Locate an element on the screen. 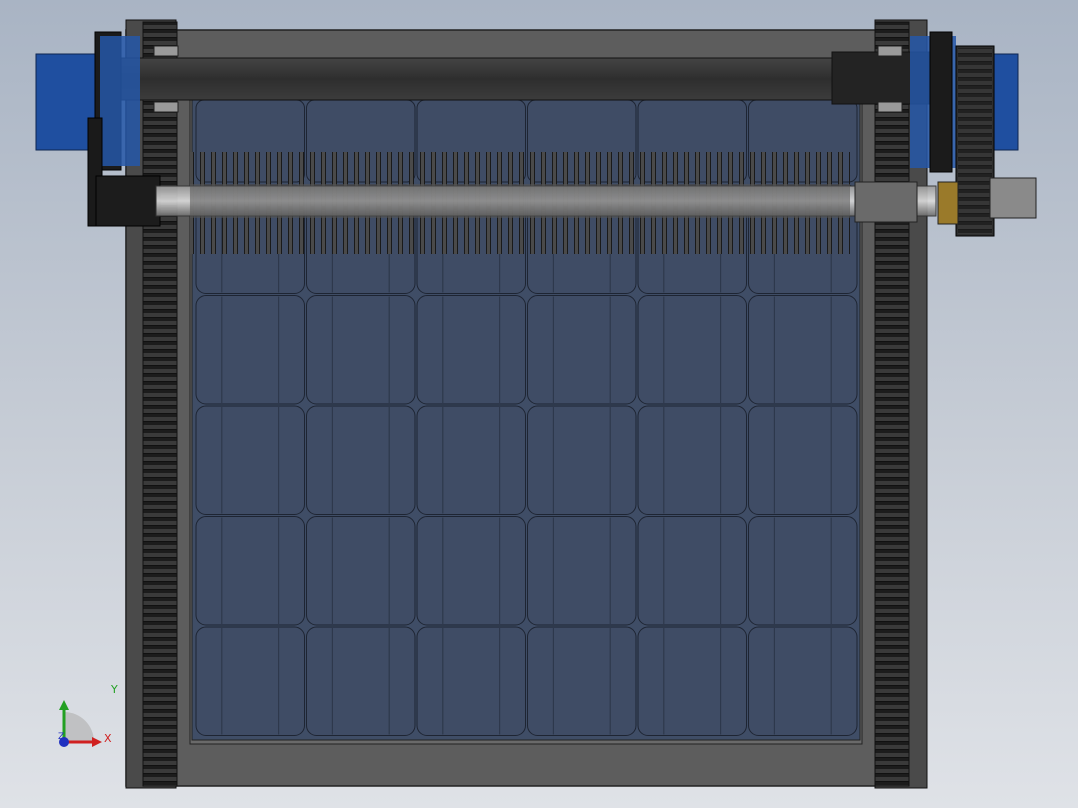  left-wheel-mount-top is located at coordinates (166, 51).